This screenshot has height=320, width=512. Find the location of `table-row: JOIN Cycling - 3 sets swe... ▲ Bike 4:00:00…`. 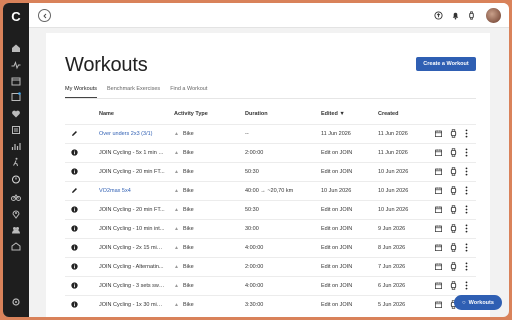

table-row: JOIN Cycling - 3 sets swe... ▲ Bike 4:00:00… is located at coordinates (270, 285).